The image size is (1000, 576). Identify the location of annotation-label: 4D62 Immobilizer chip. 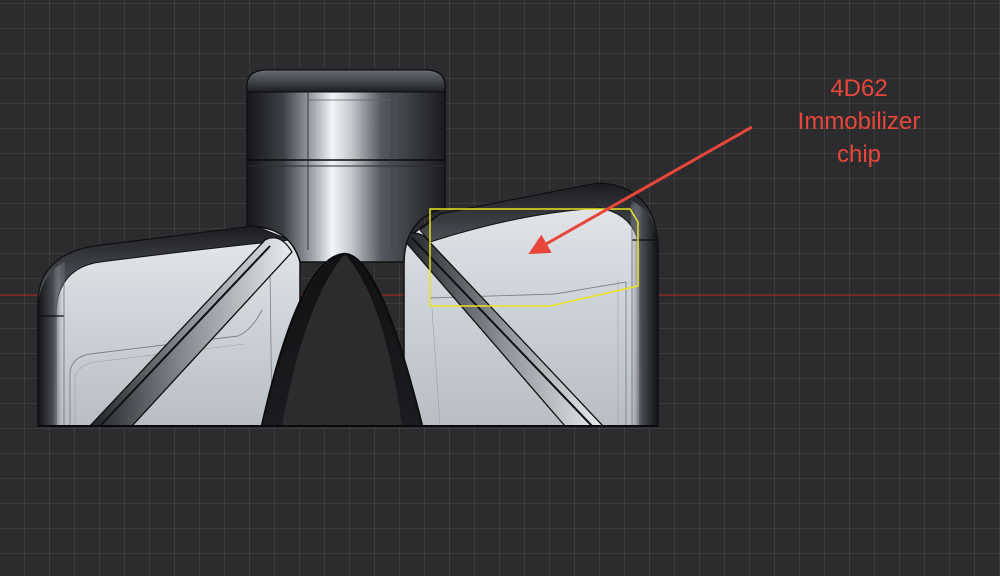
(859, 121).